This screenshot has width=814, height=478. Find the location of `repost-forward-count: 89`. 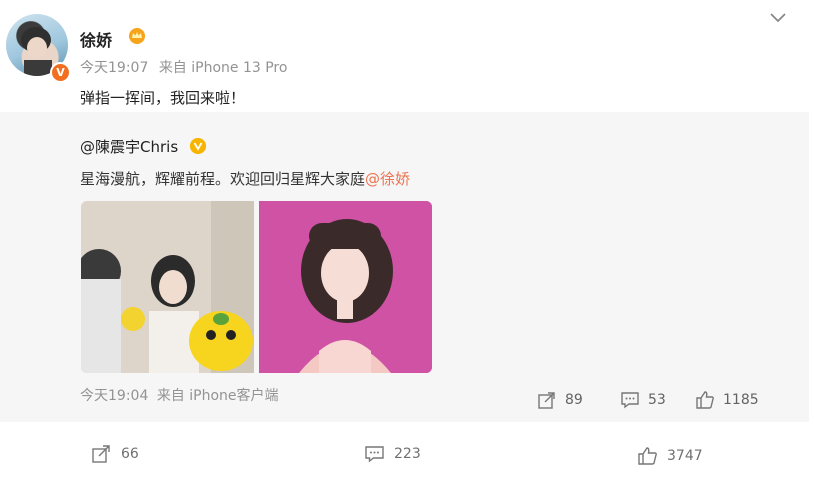

repost-forward-count: 89 is located at coordinates (574, 400).